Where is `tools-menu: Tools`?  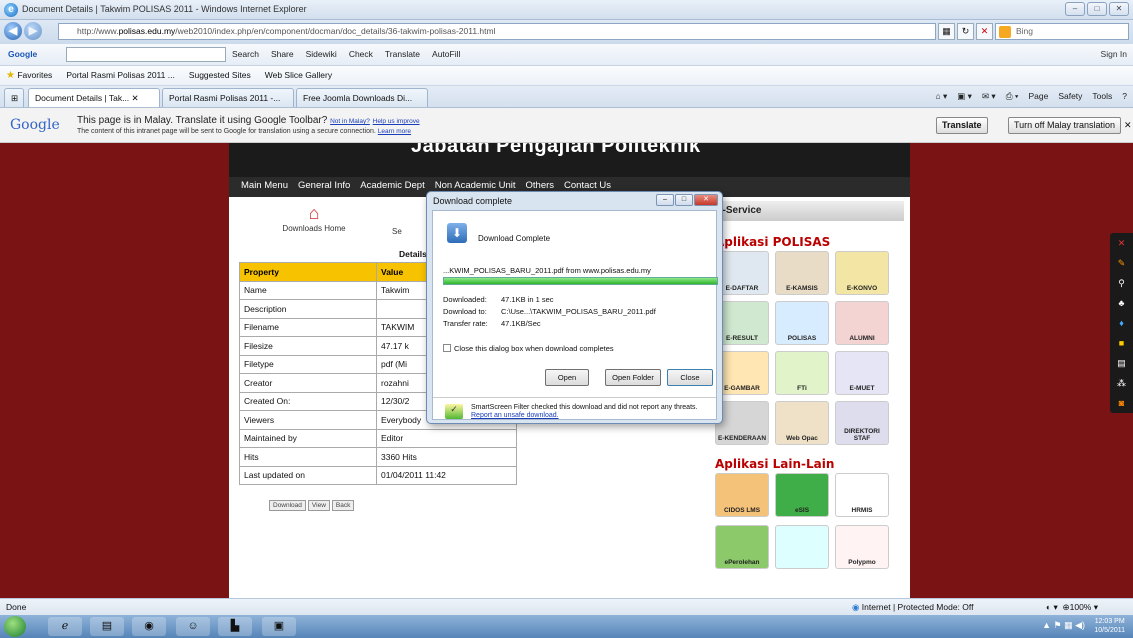
tools-menu: Tools is located at coordinates (1102, 96).